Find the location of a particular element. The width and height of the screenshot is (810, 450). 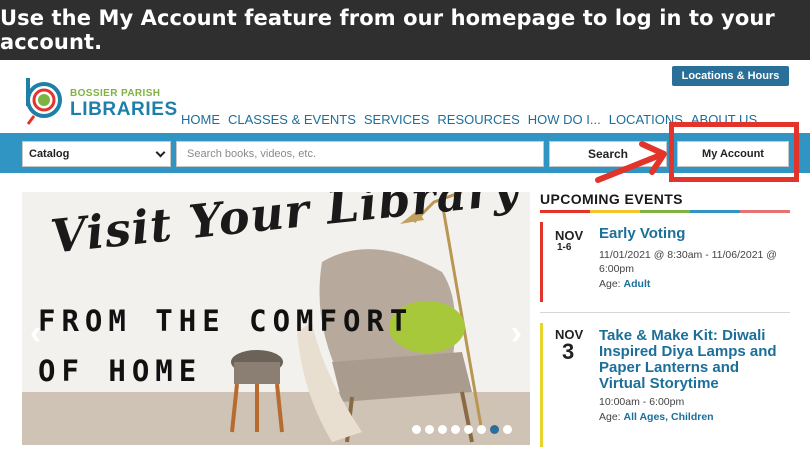

logo-mark-icon is located at coordinates (44, 101).